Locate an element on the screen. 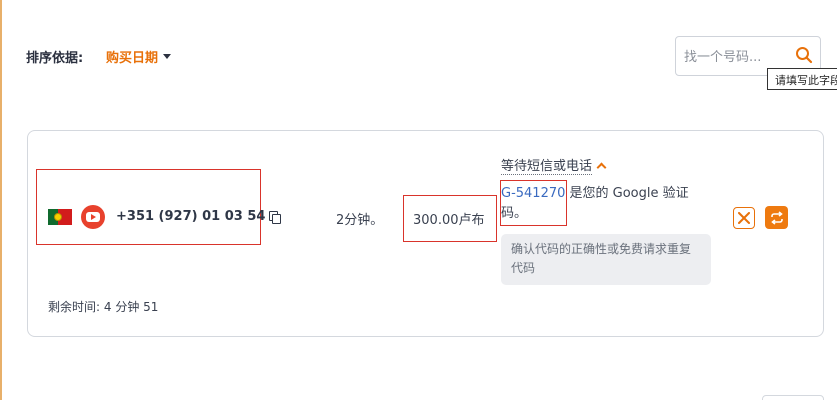  search-input is located at coordinates (734, 57).